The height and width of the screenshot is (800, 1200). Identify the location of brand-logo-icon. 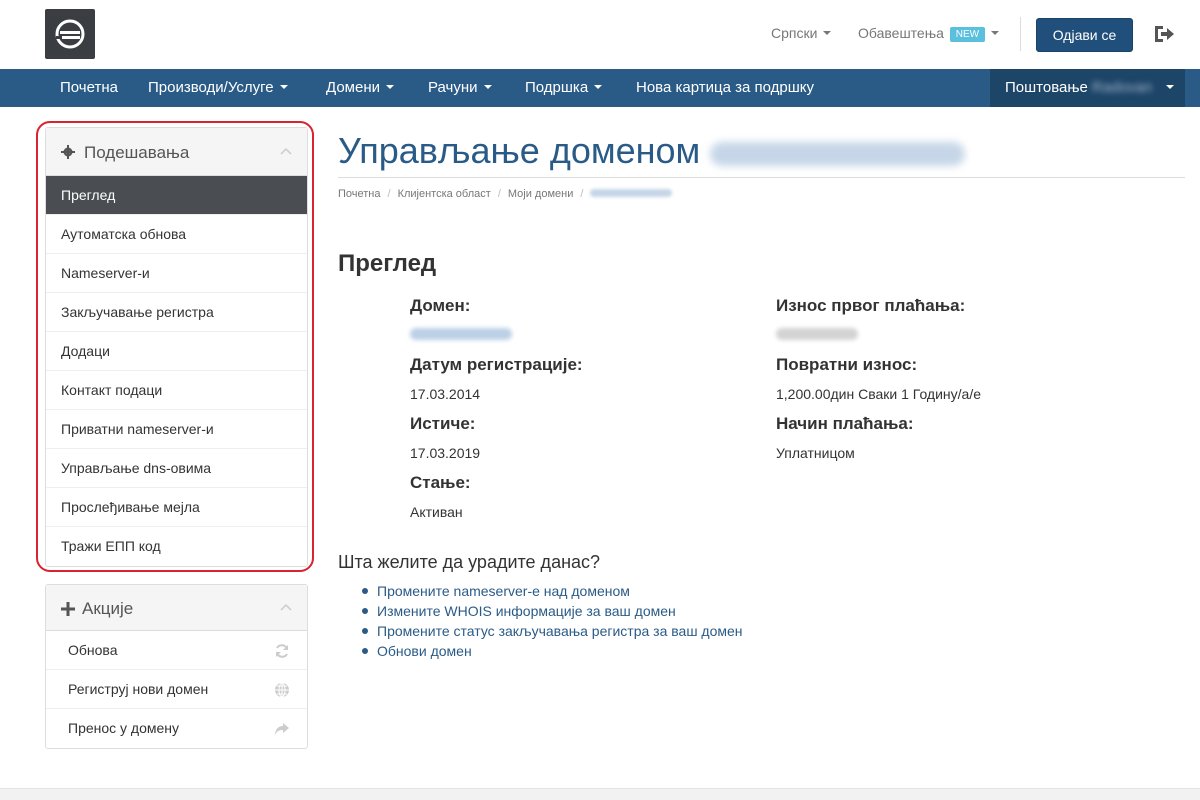
(70, 34).